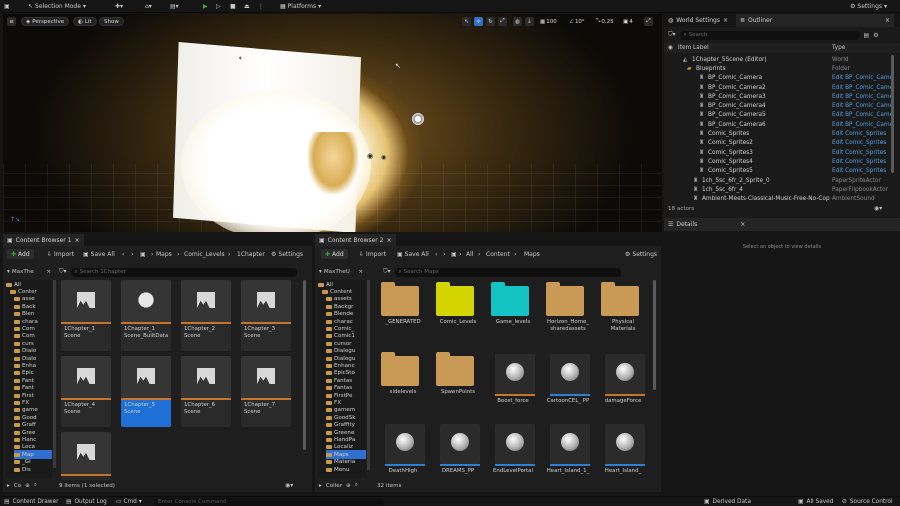  Describe the element at coordinates (778, 78) in the screenshot. I see `outliner-row: ♜ BP_Comic_Camera Edit BP_Comic_Came` at that location.